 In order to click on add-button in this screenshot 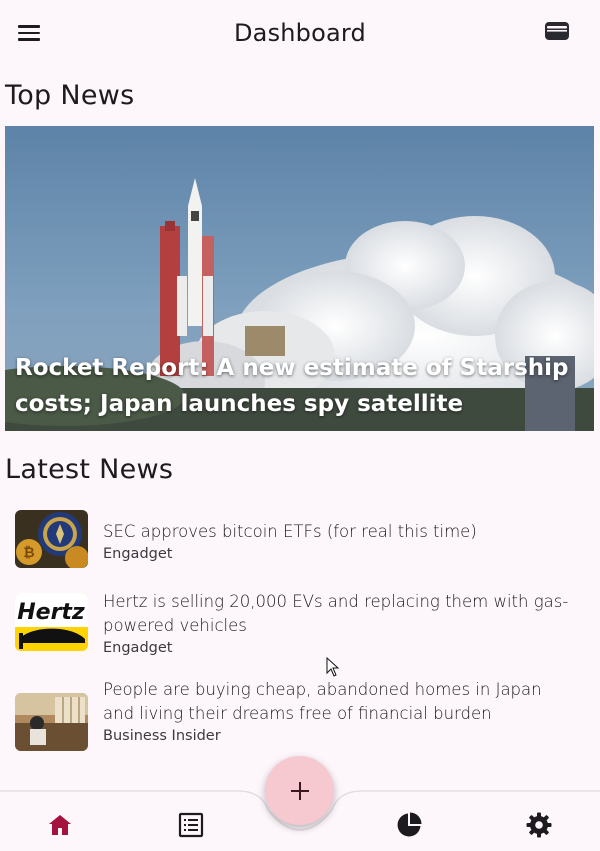, I will do `click(299, 790)`.